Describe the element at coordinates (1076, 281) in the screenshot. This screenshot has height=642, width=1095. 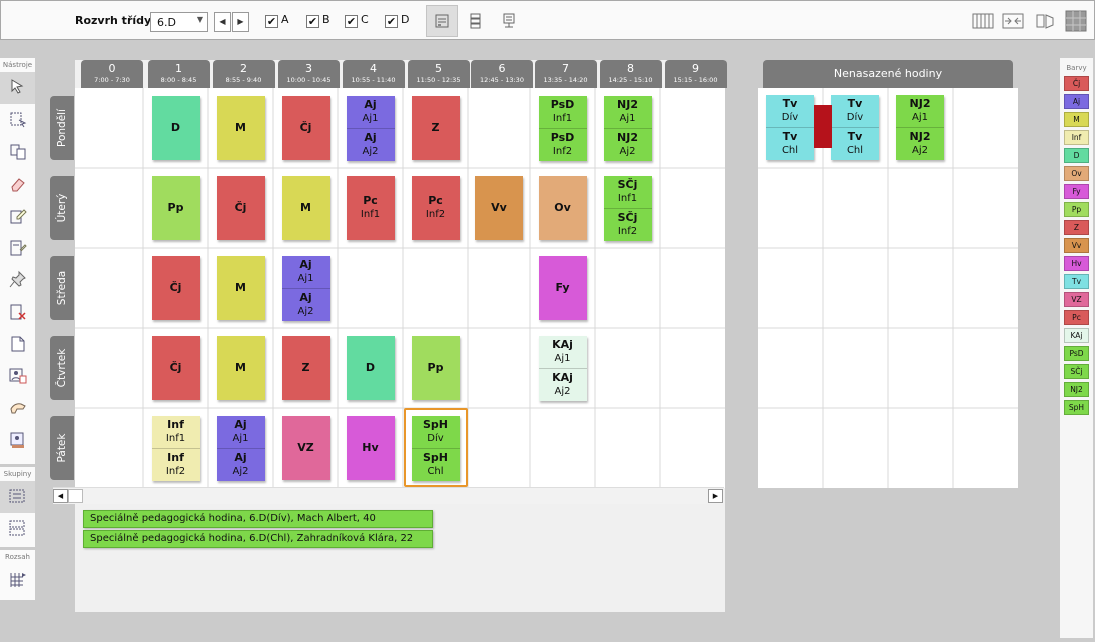
I see `color-swatch-11: Tv` at that location.